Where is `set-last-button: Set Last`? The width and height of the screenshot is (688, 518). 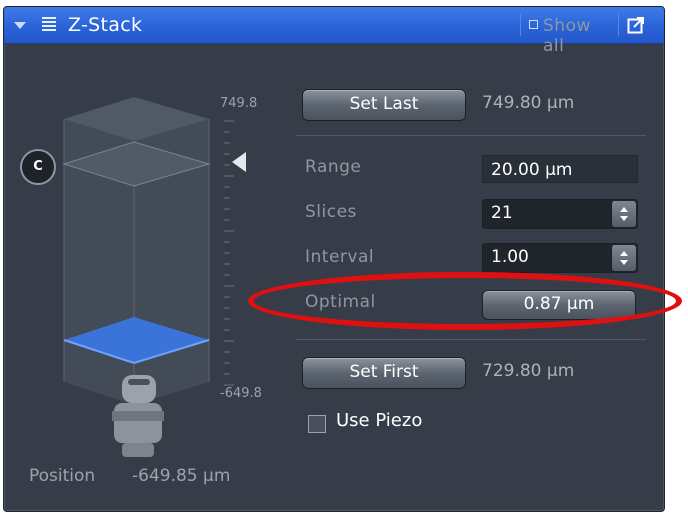
set-last-button: Set Last is located at coordinates (384, 105).